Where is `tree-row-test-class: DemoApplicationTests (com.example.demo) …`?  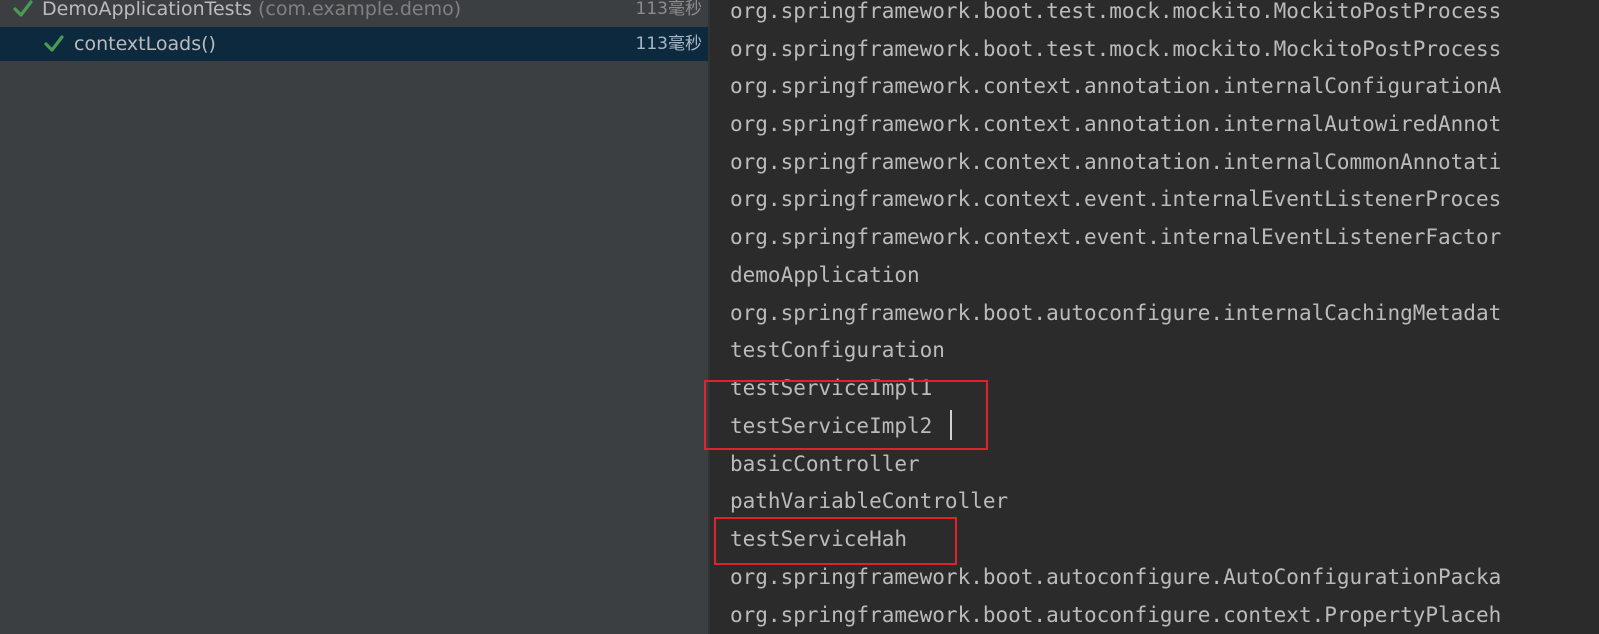 tree-row-test-class: DemoApplicationTests (com.example.demo) … is located at coordinates (354, 13).